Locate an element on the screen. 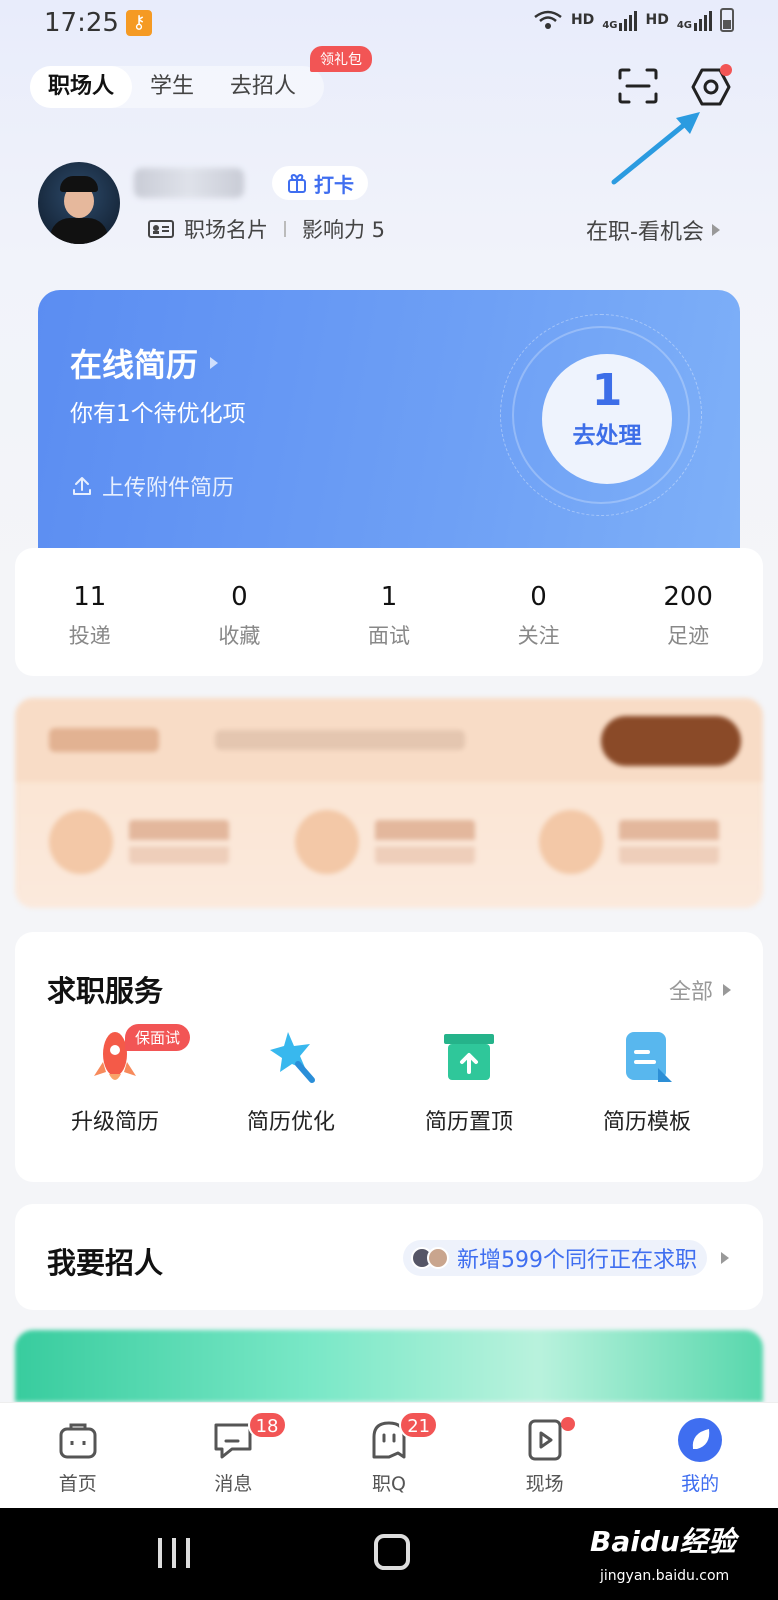  job-status: 在职-看机会 is located at coordinates (653, 230).